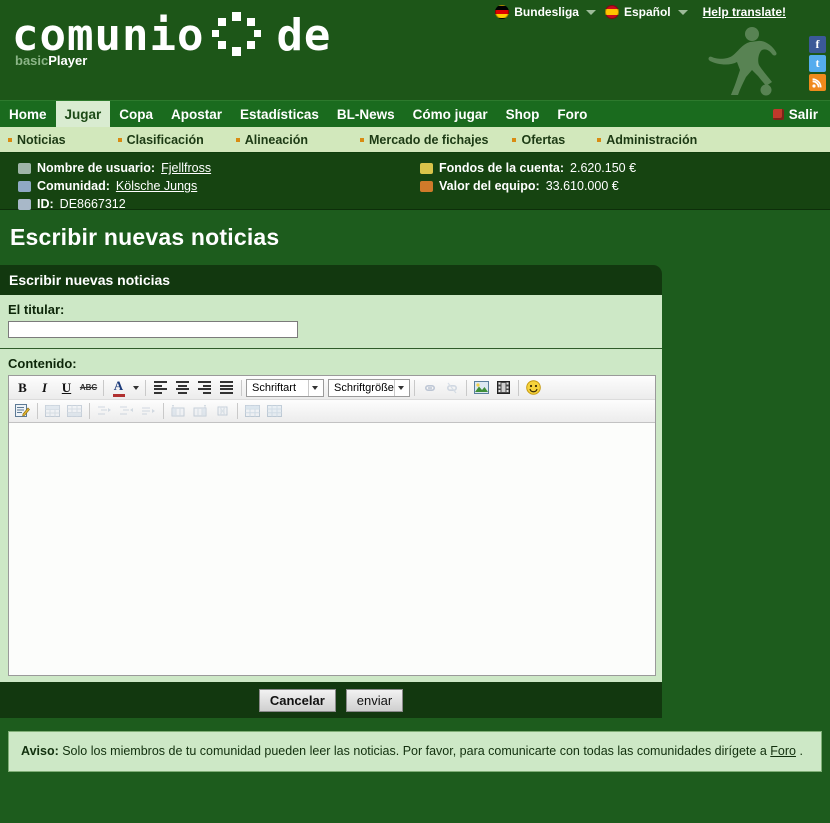 This screenshot has height=823, width=830. Describe the element at coordinates (83, 114) in the screenshot. I see `nav-item-jugar: Jugar` at that location.